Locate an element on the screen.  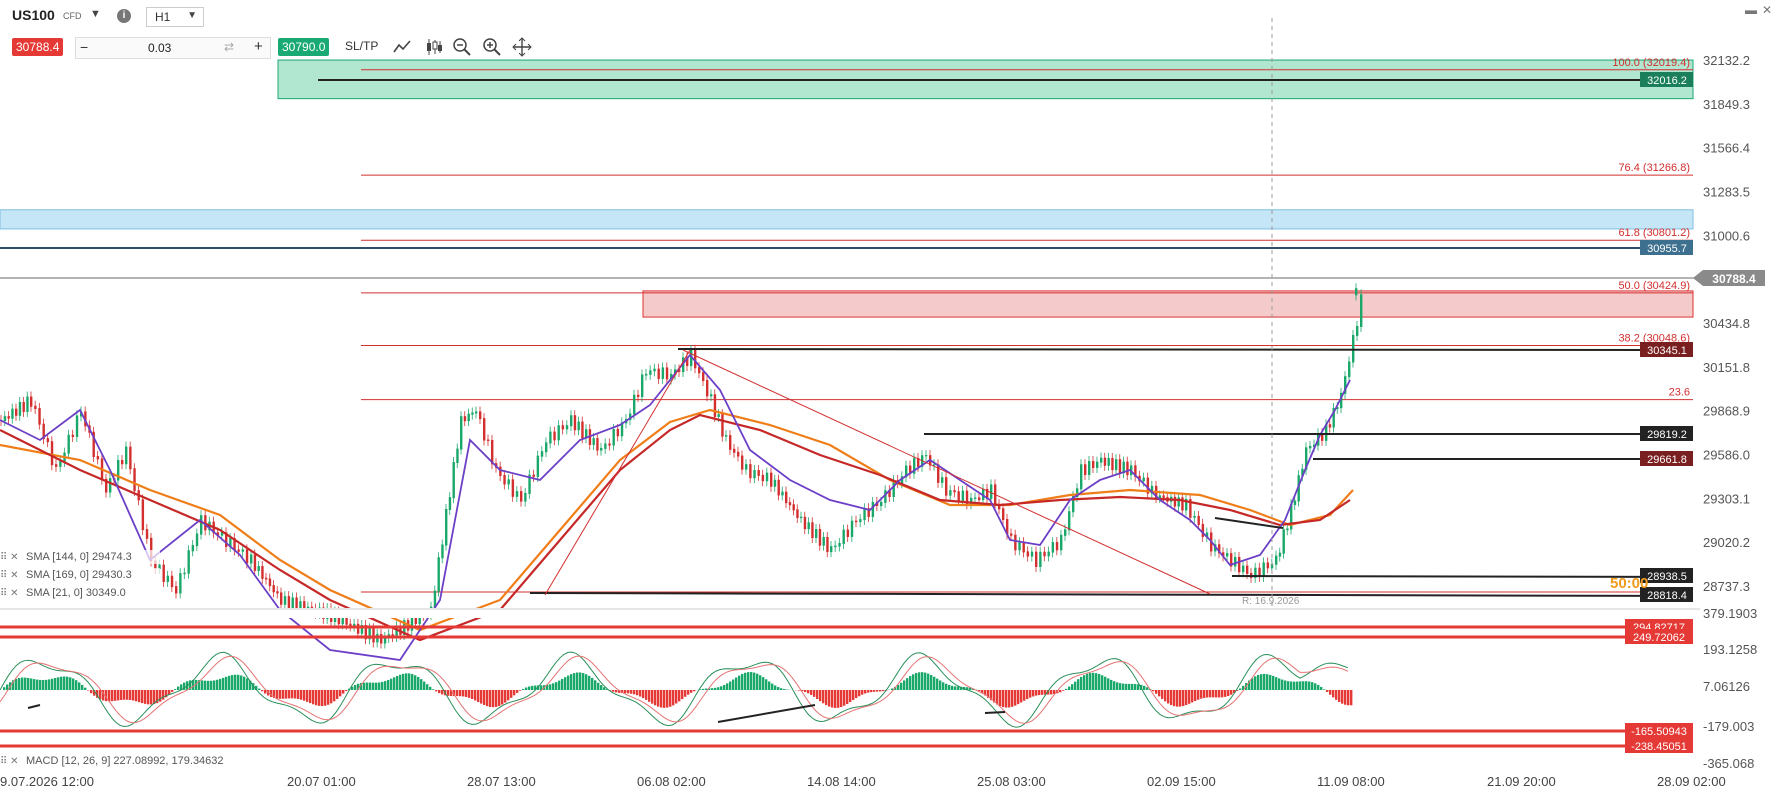
sma-legend-label: SMA [169, 0] 29430.3 is located at coordinates (79, 575).